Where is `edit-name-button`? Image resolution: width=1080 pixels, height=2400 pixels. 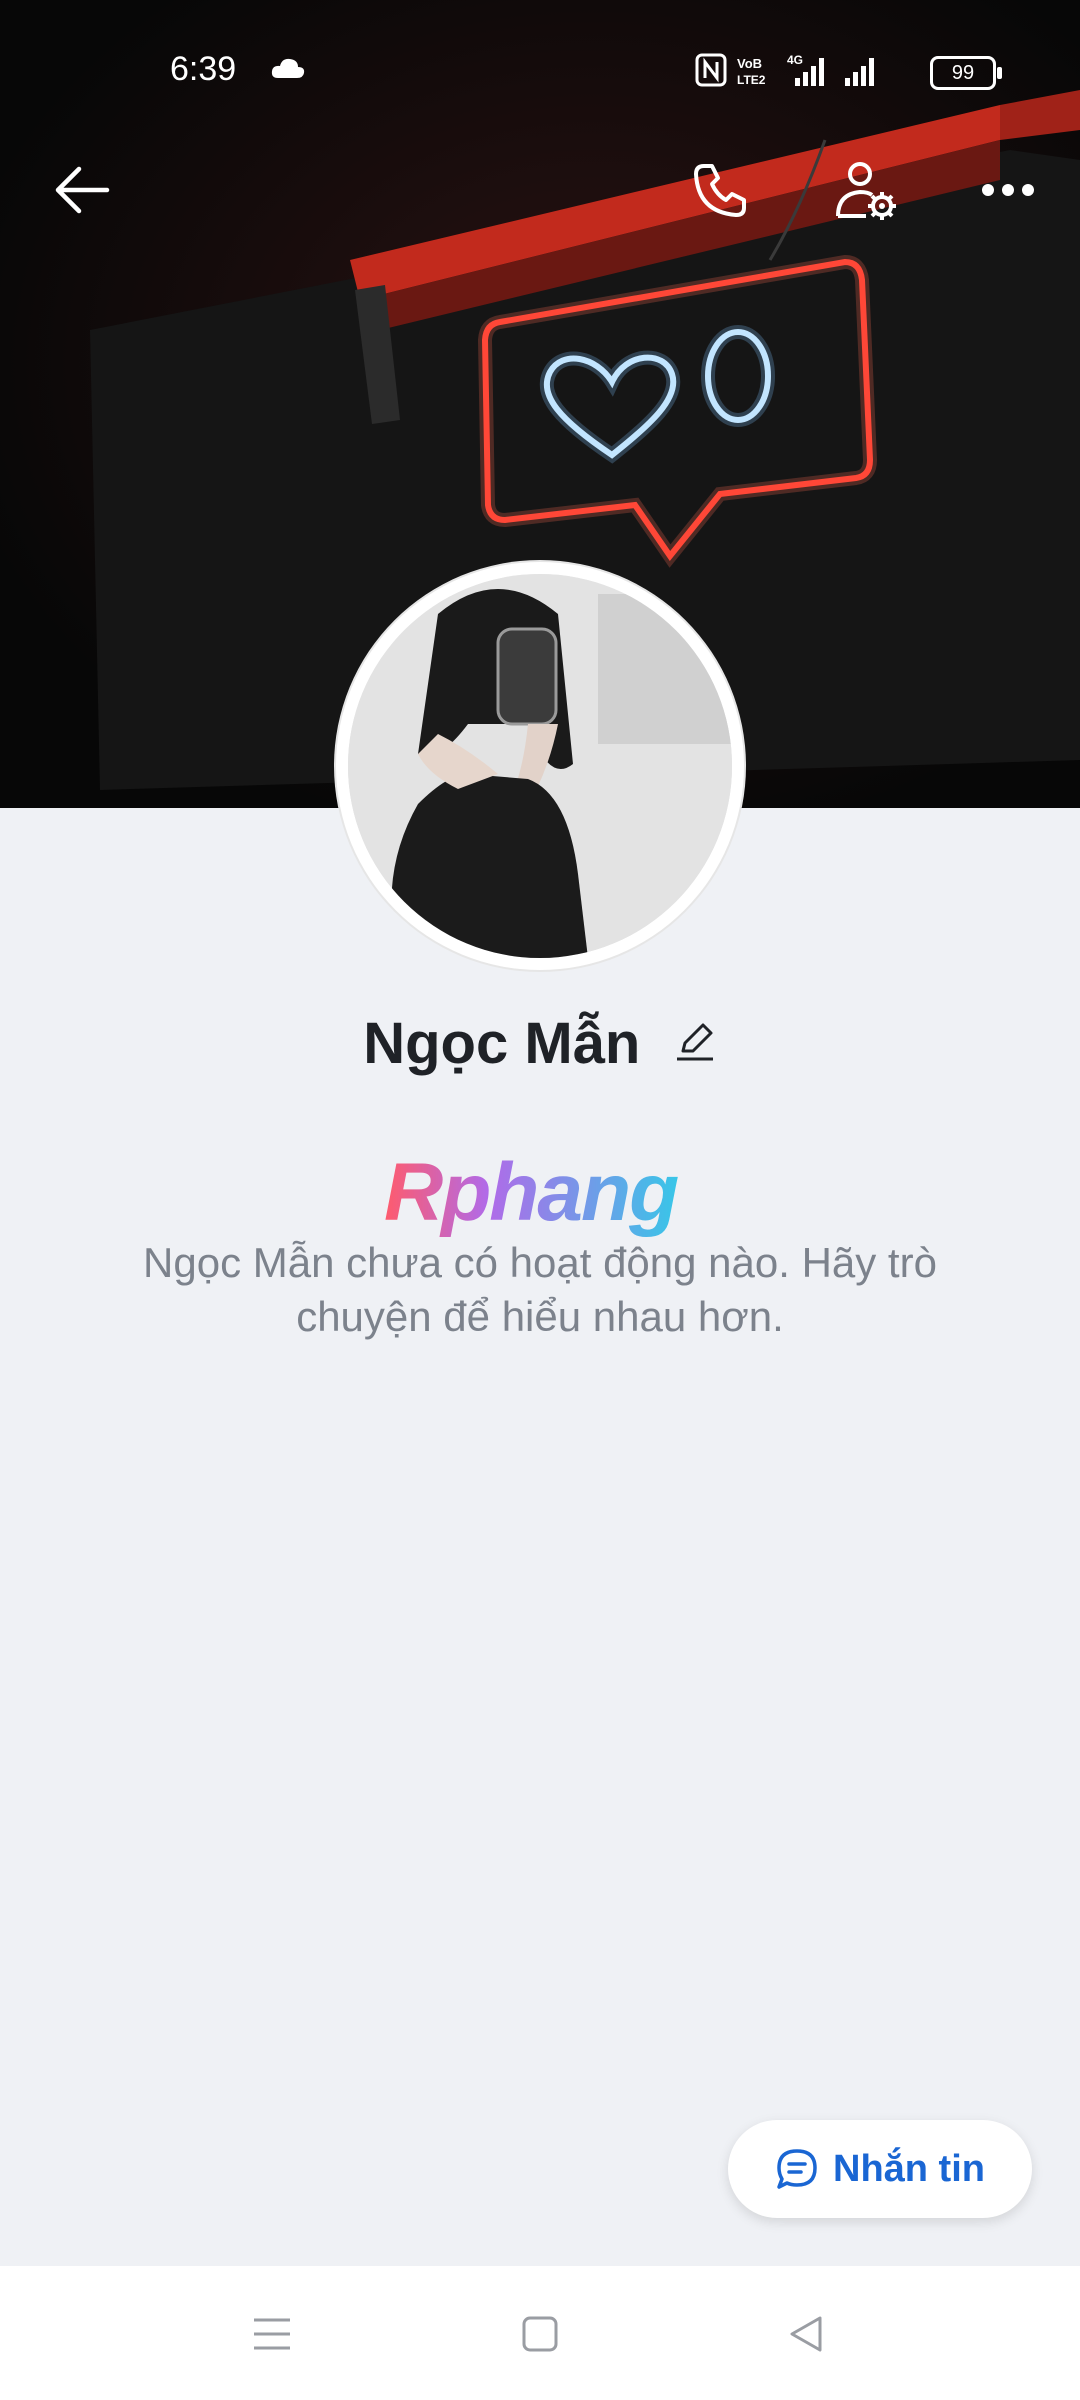
edit-name-button is located at coordinates (695, 1043).